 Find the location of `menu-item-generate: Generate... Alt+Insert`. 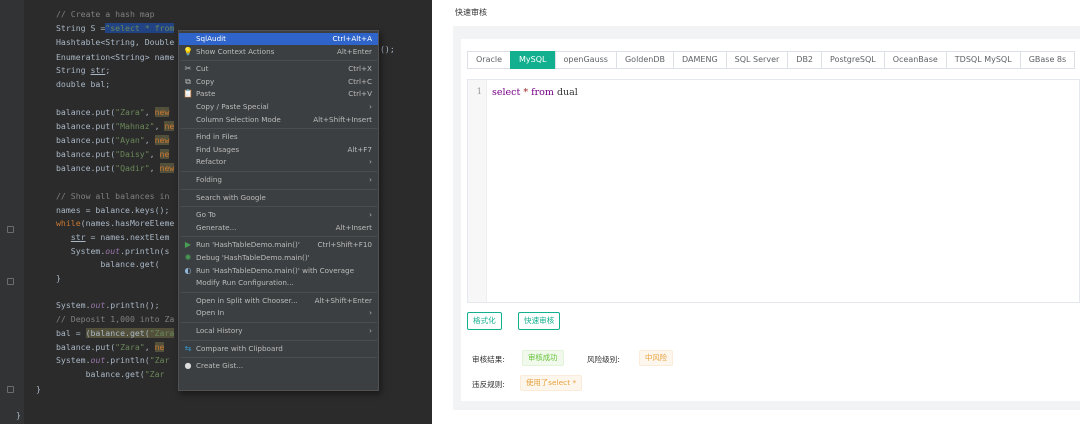

menu-item-generate: Generate... Alt+Insert is located at coordinates (278, 228).